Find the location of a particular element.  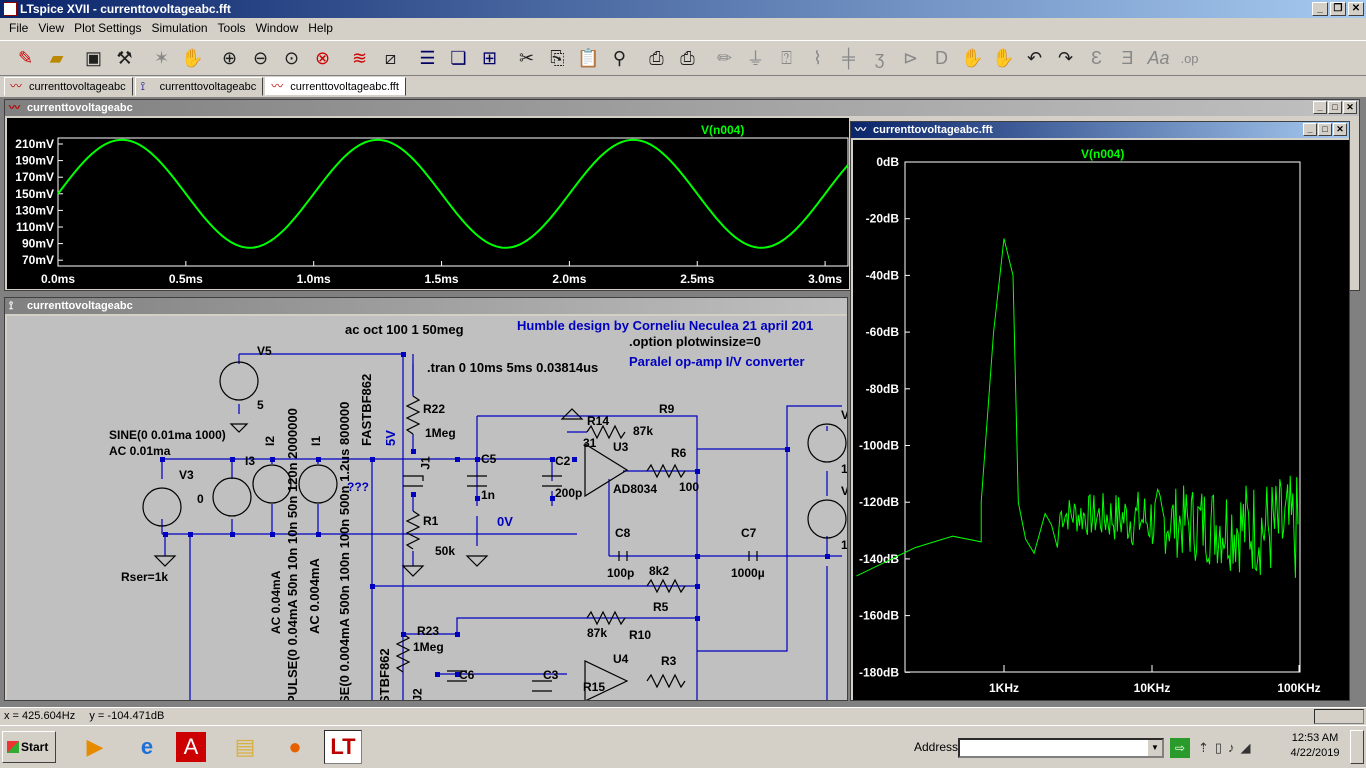

menu-window: Window is located at coordinates (277, 28).